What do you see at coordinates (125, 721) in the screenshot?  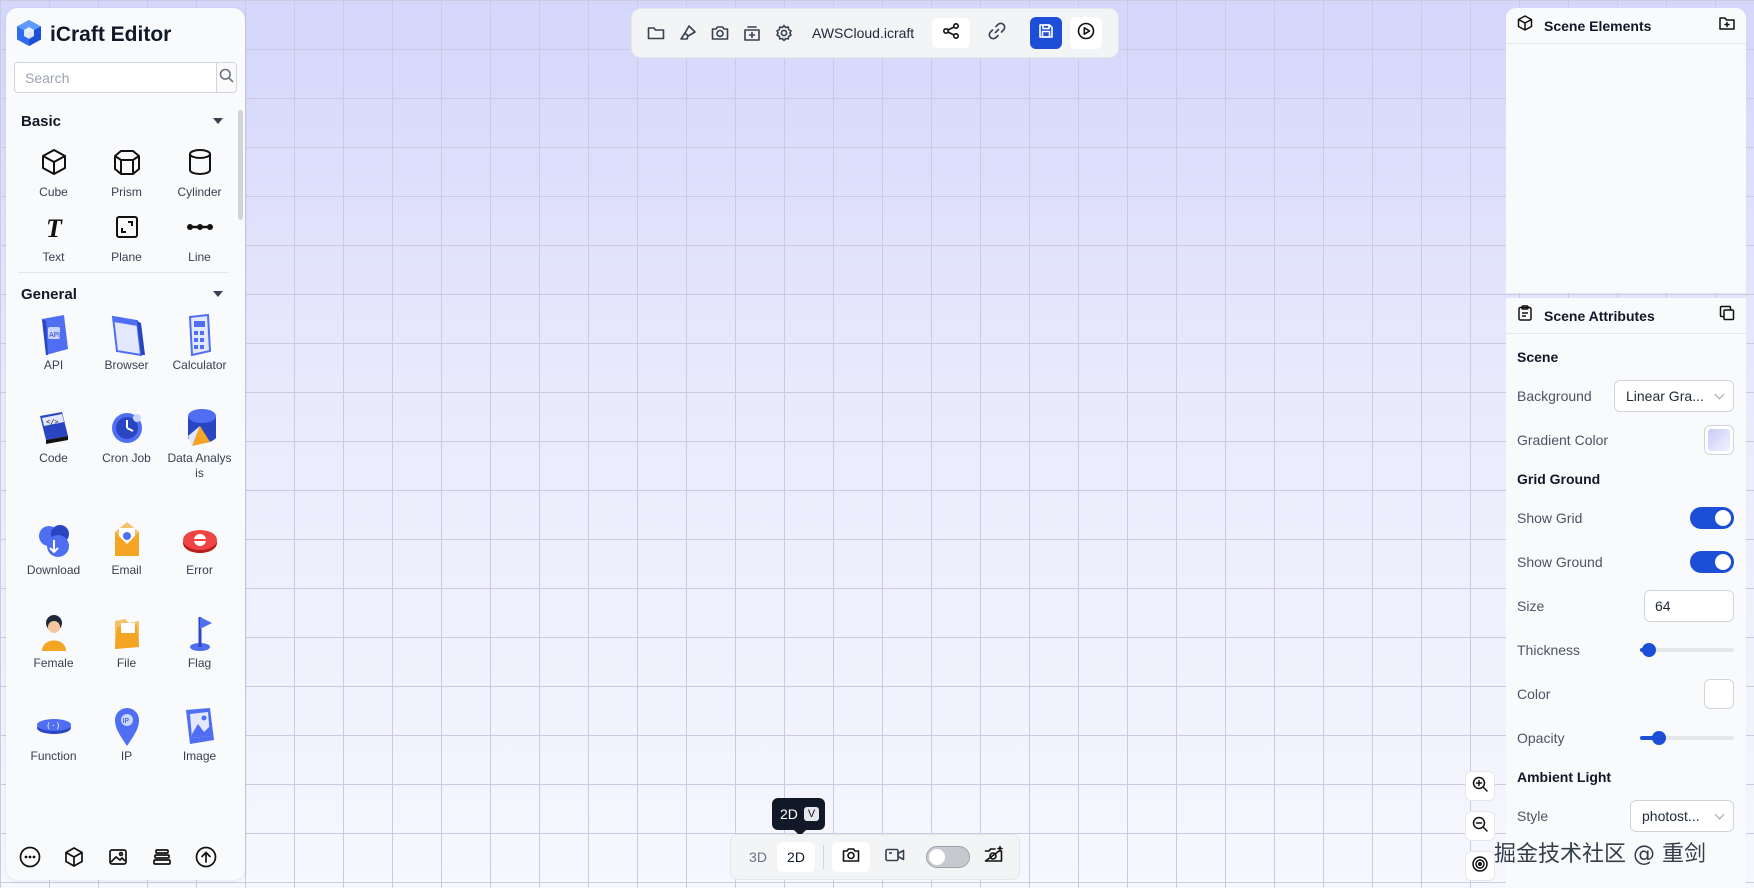 I see `svg-text: IP` at bounding box center [125, 721].